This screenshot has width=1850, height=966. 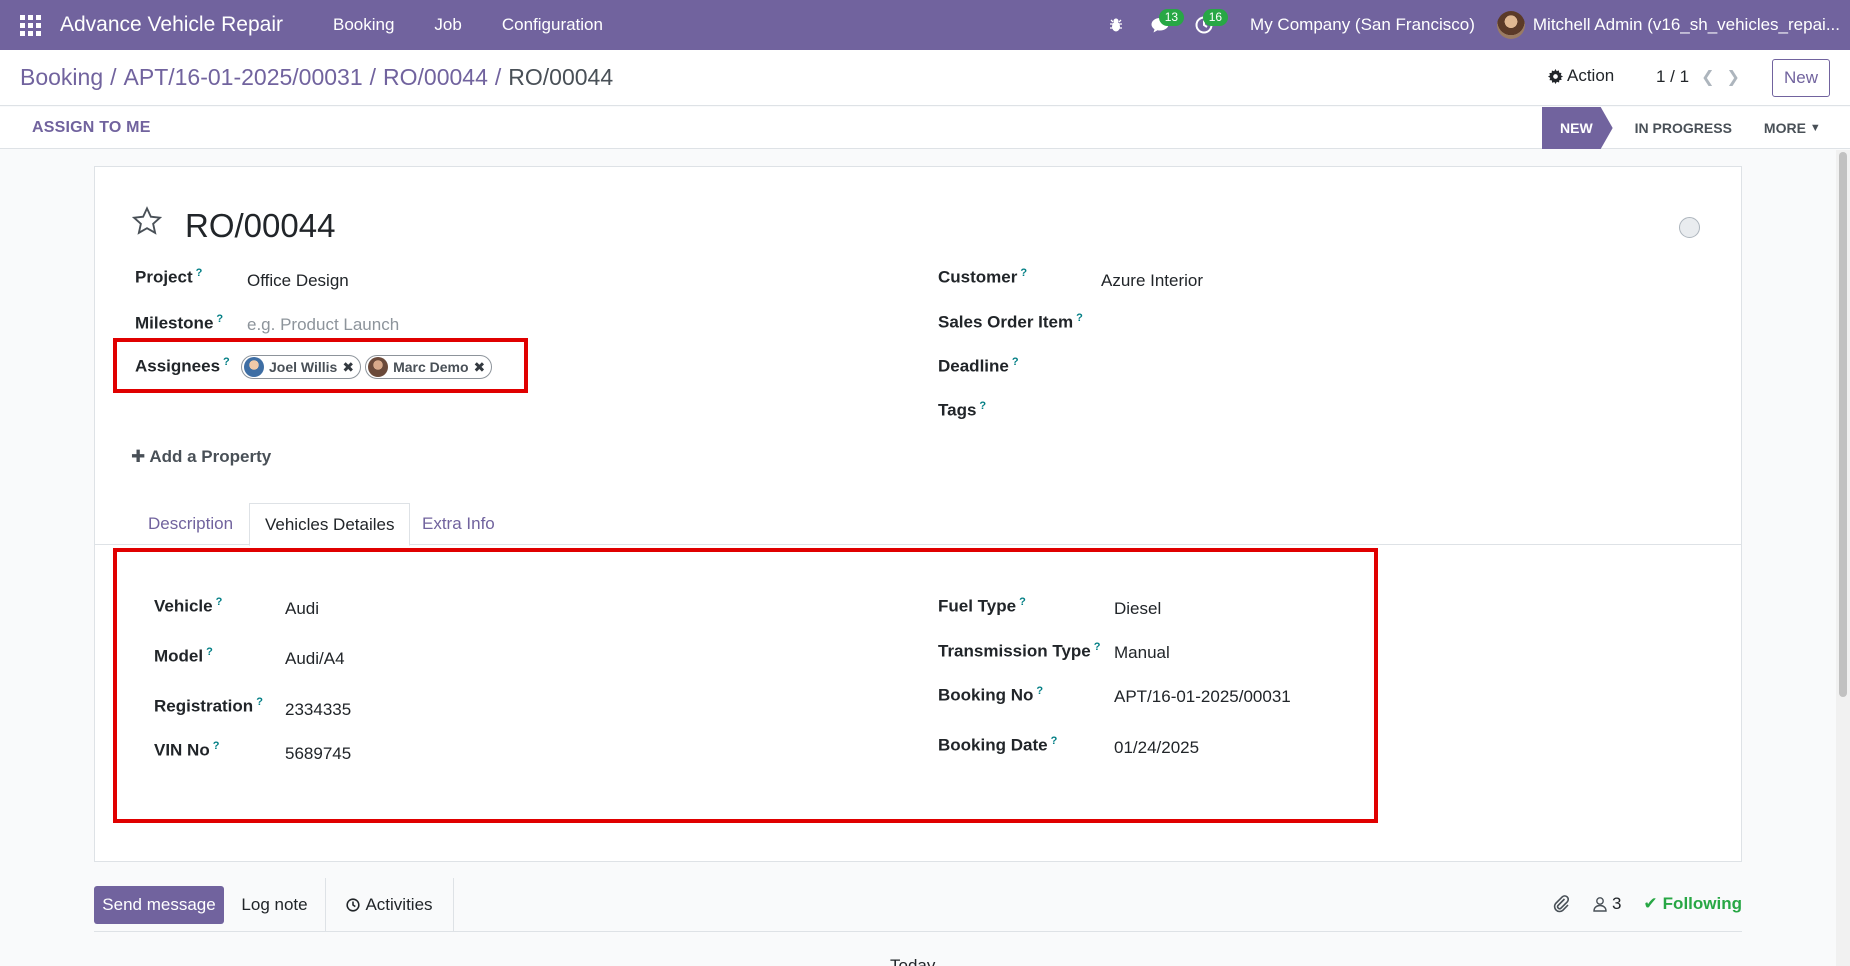 I want to click on transmission-type-label: Transmission Type?, so click(x=1019, y=651).